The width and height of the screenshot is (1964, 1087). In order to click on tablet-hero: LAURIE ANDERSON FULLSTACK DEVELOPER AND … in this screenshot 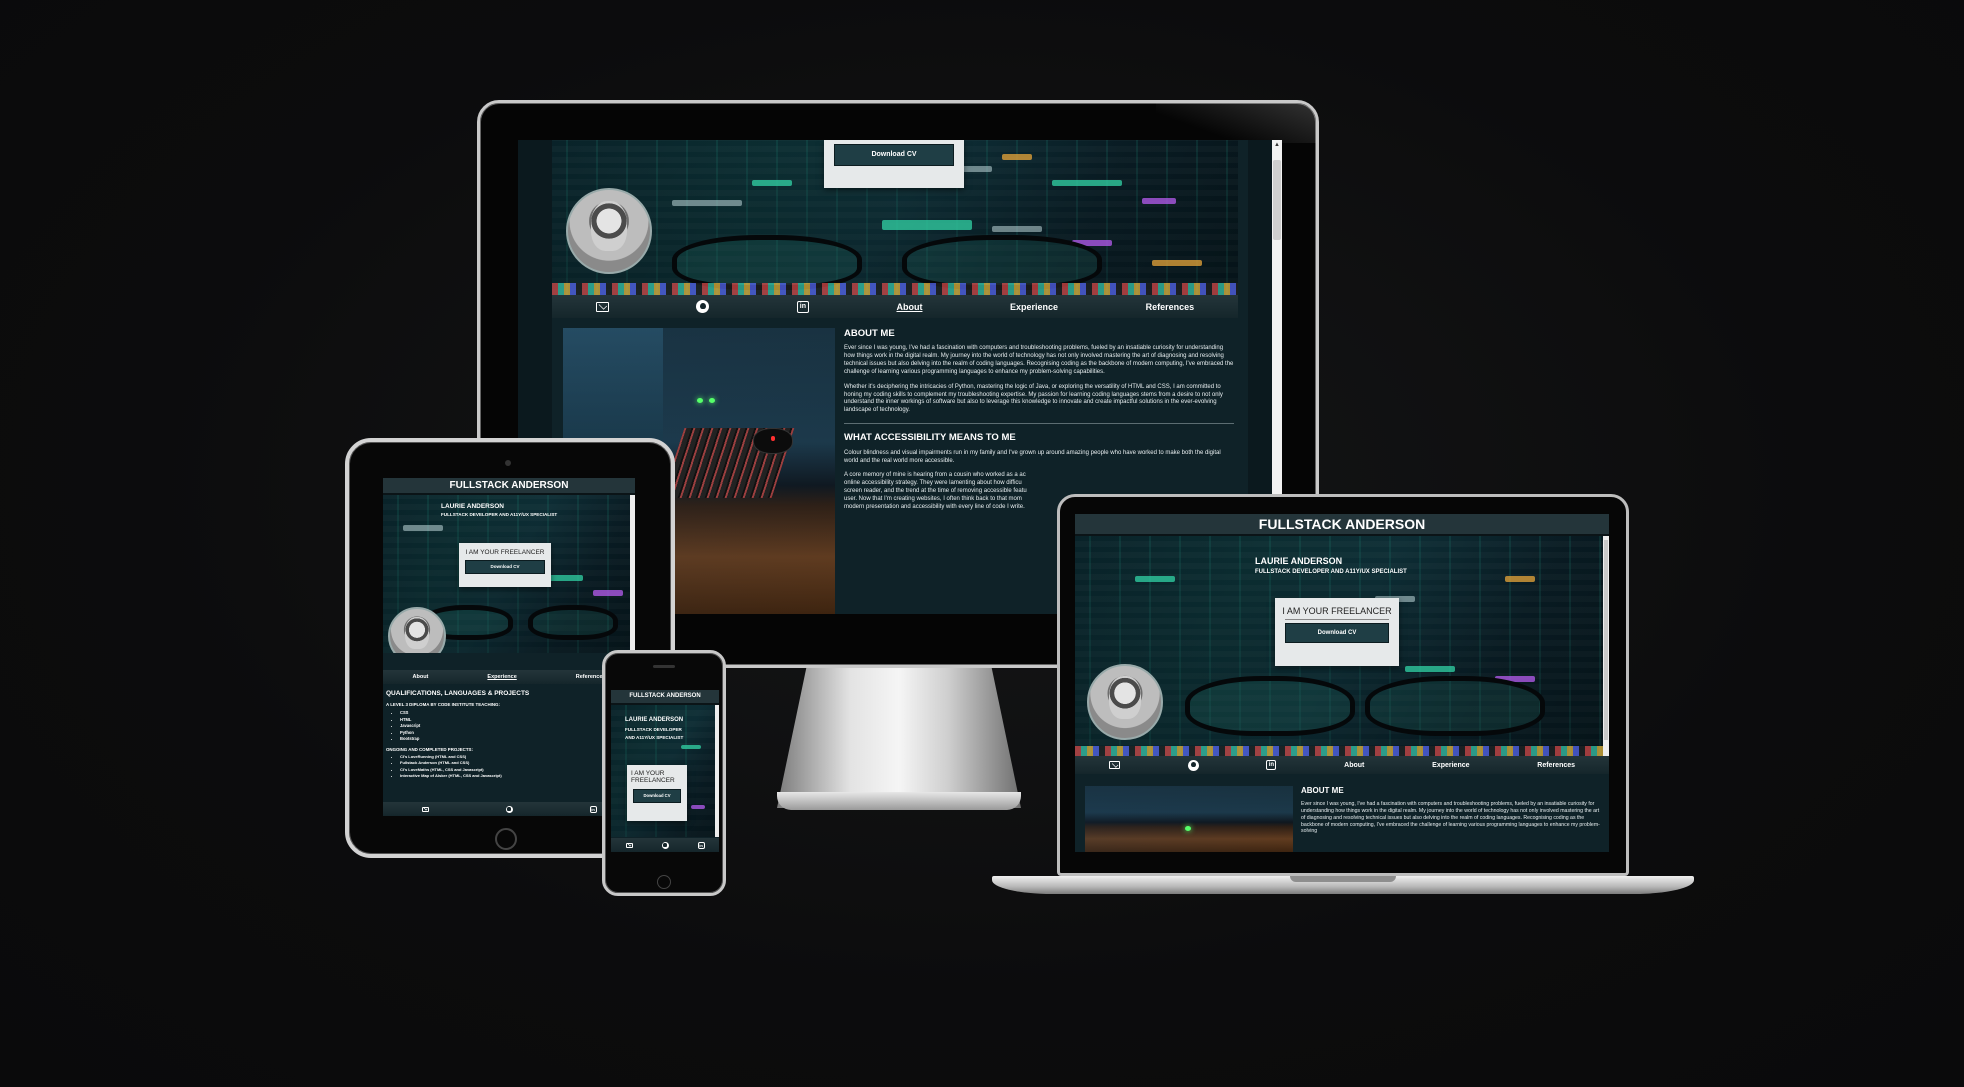, I will do `click(509, 574)`.